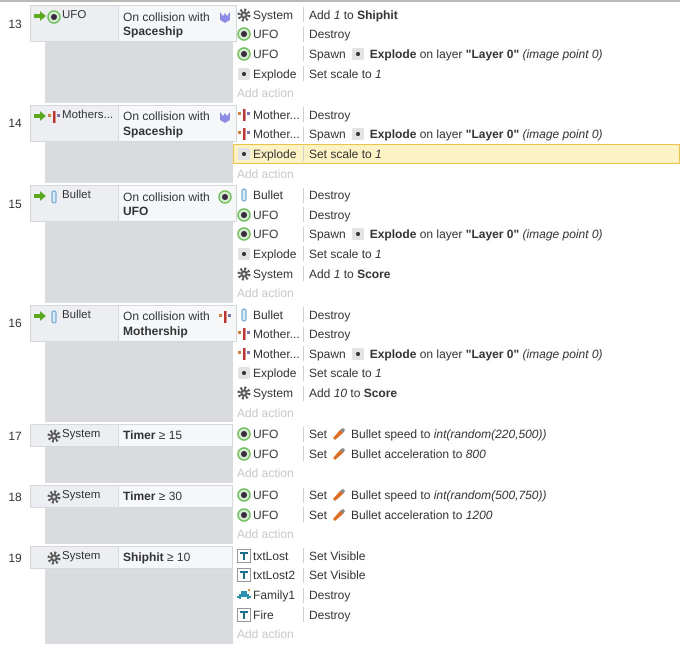 The width and height of the screenshot is (680, 646). What do you see at coordinates (448, 495) in the screenshot?
I see `action-text: Bullet speed to int(random(500,750))` at bounding box center [448, 495].